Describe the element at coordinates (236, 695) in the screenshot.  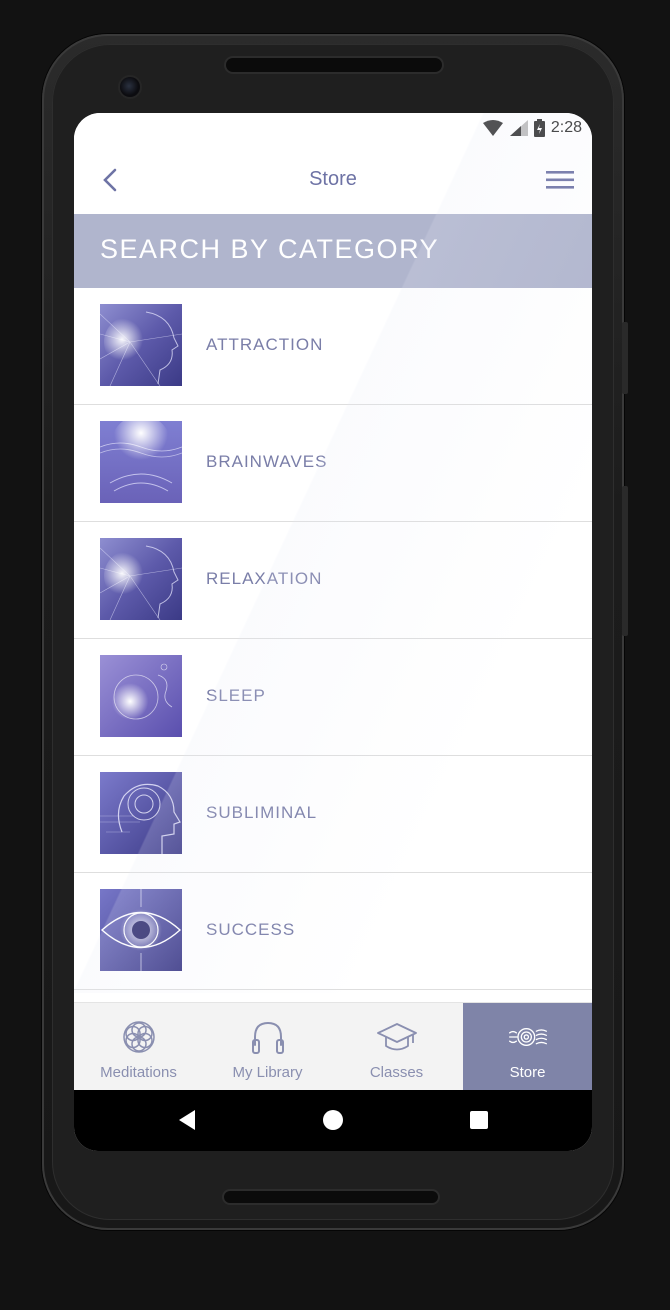
I see `category-label: SLEEP` at that location.